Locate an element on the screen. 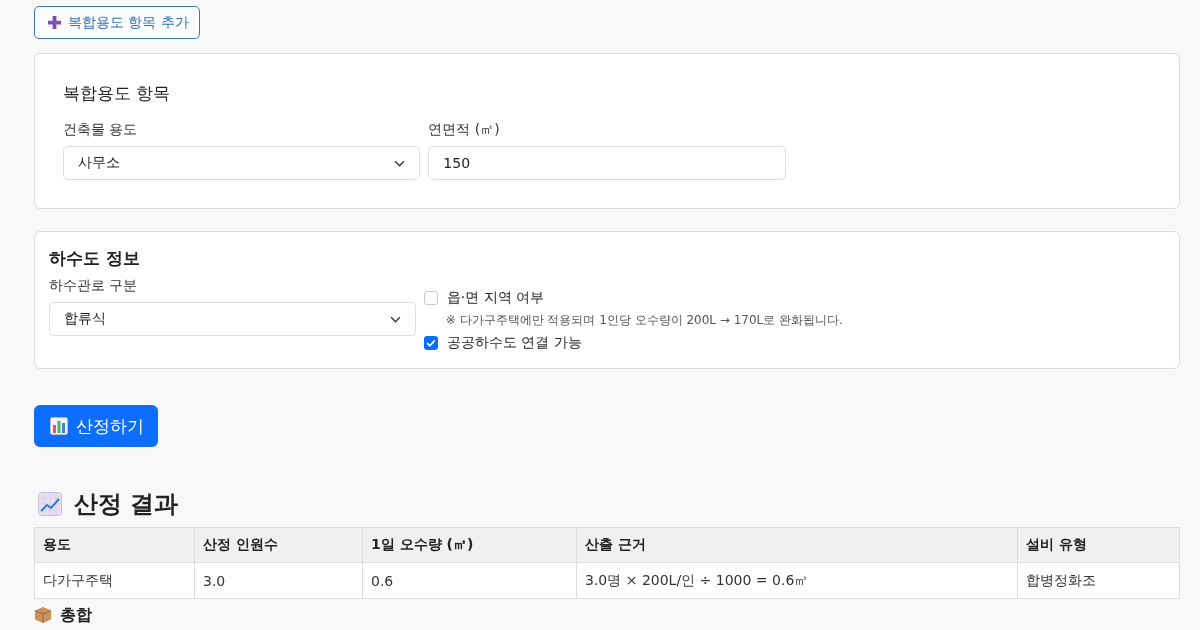 This screenshot has width=1200, height=630. table-cell: 0.6 is located at coordinates (469, 580).